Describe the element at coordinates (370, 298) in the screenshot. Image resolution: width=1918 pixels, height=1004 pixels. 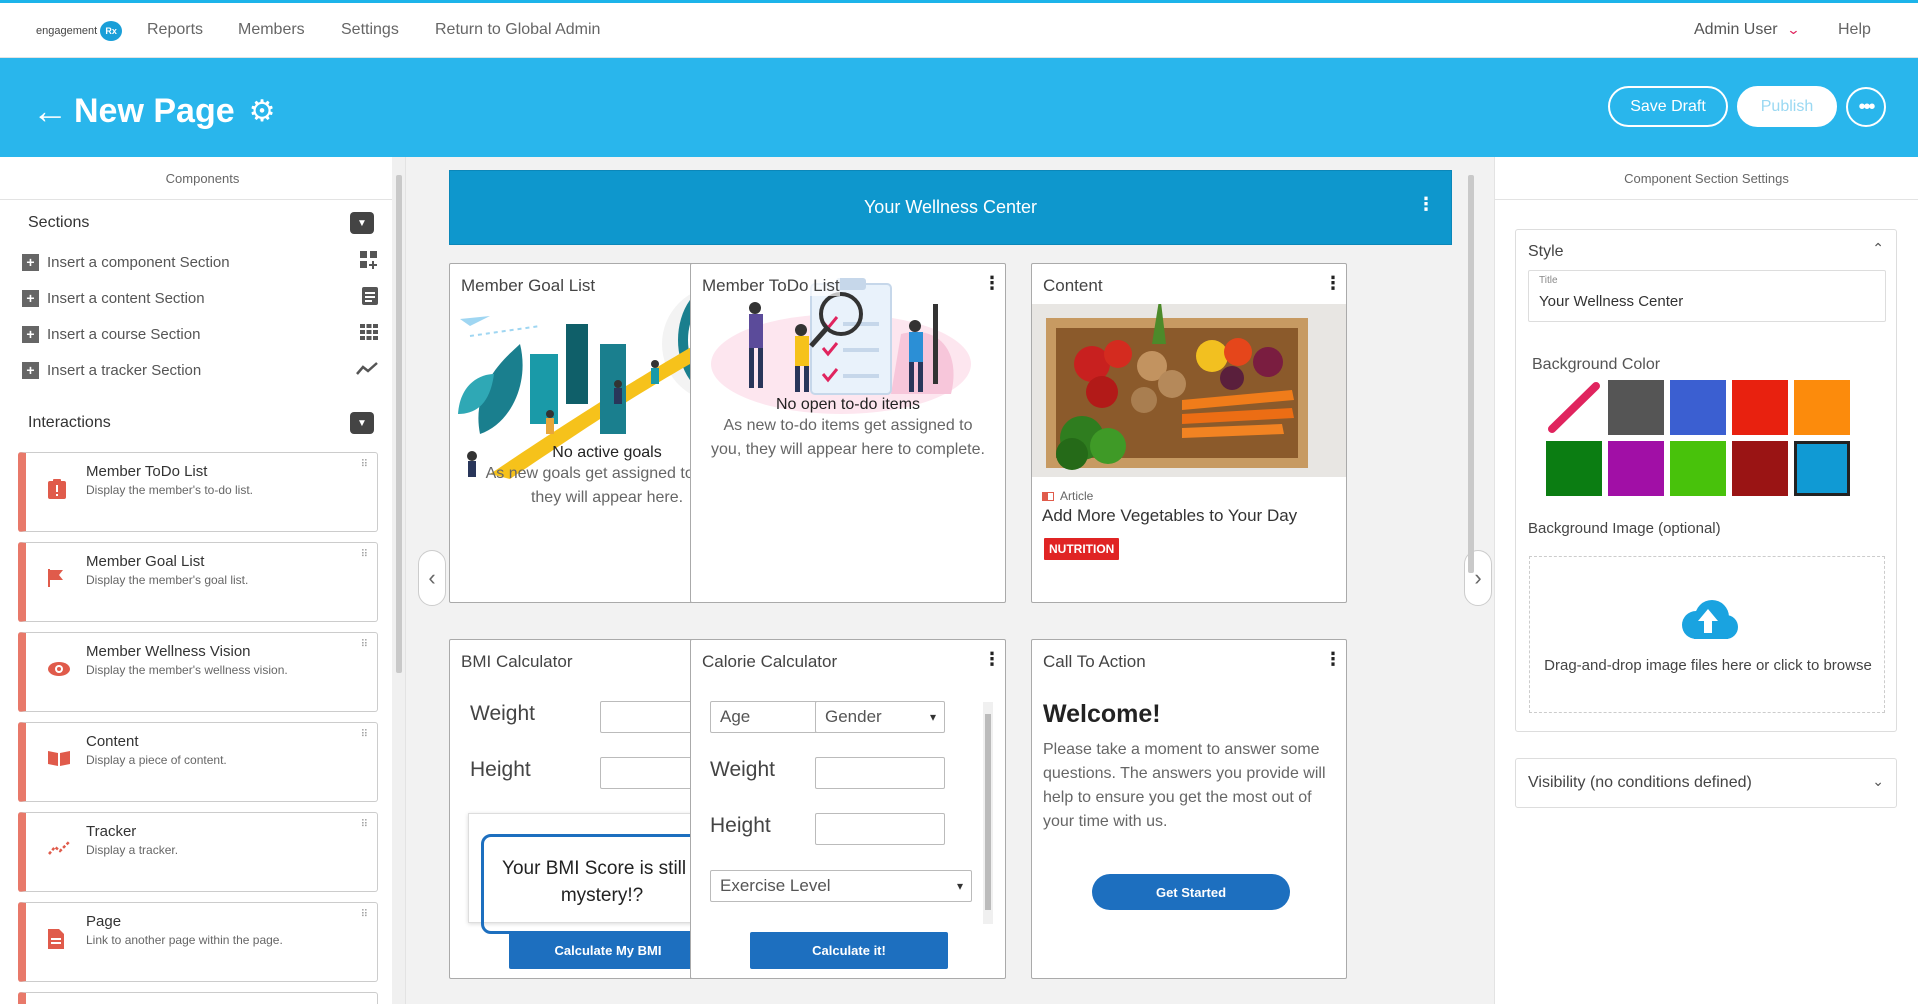
I see `document-icon` at that location.